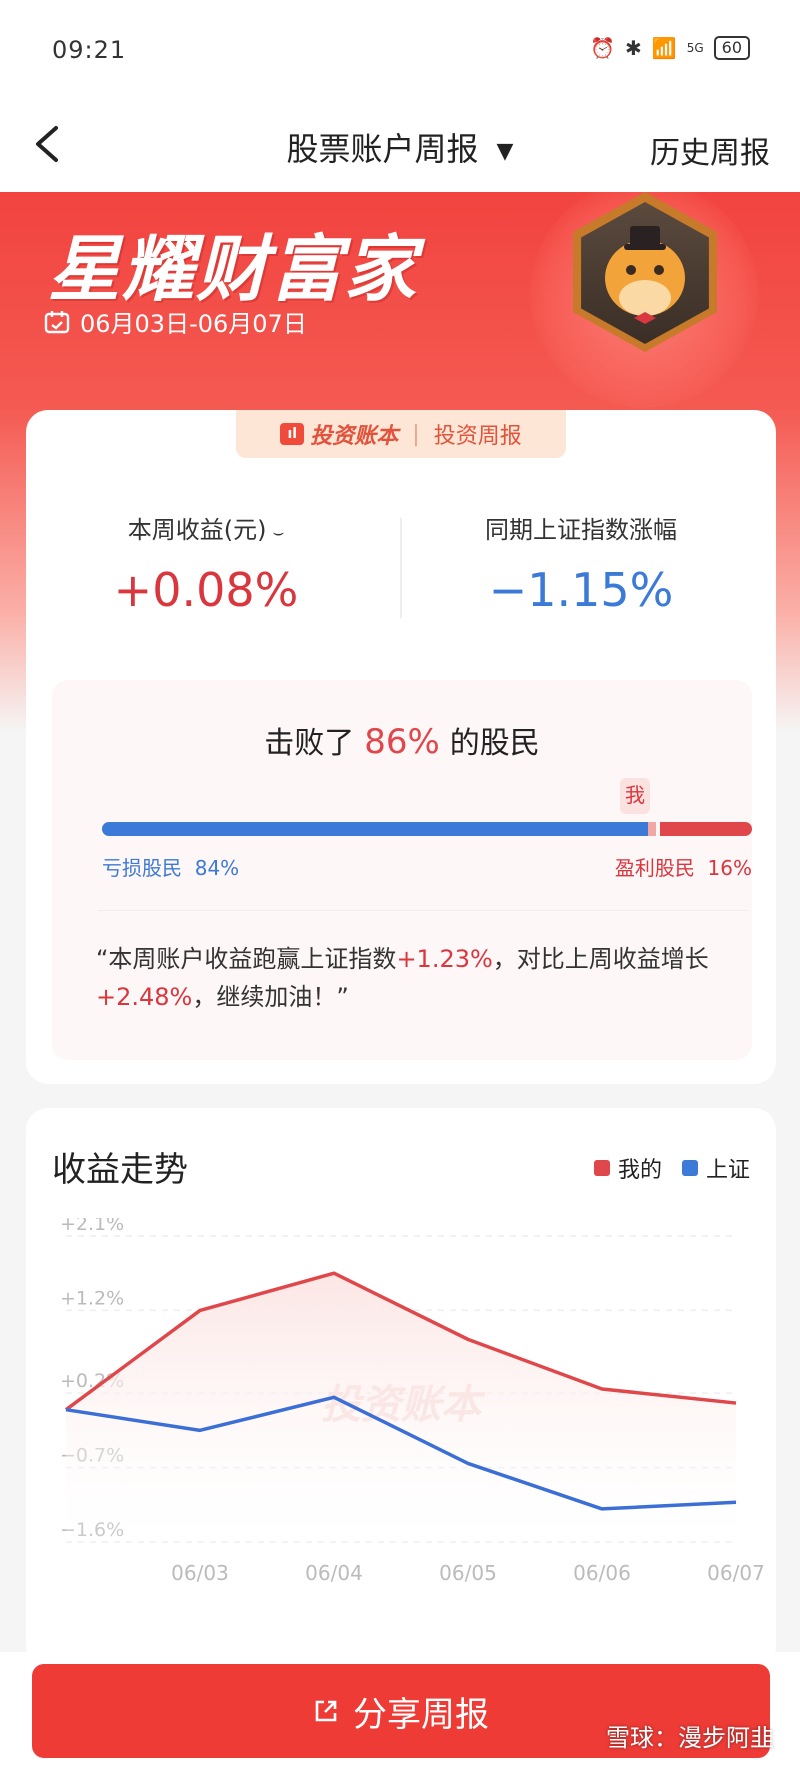 The width and height of the screenshot is (800, 1768). What do you see at coordinates (233, 269) in the screenshot?
I see `hero-title: 星耀财富家` at bounding box center [233, 269].